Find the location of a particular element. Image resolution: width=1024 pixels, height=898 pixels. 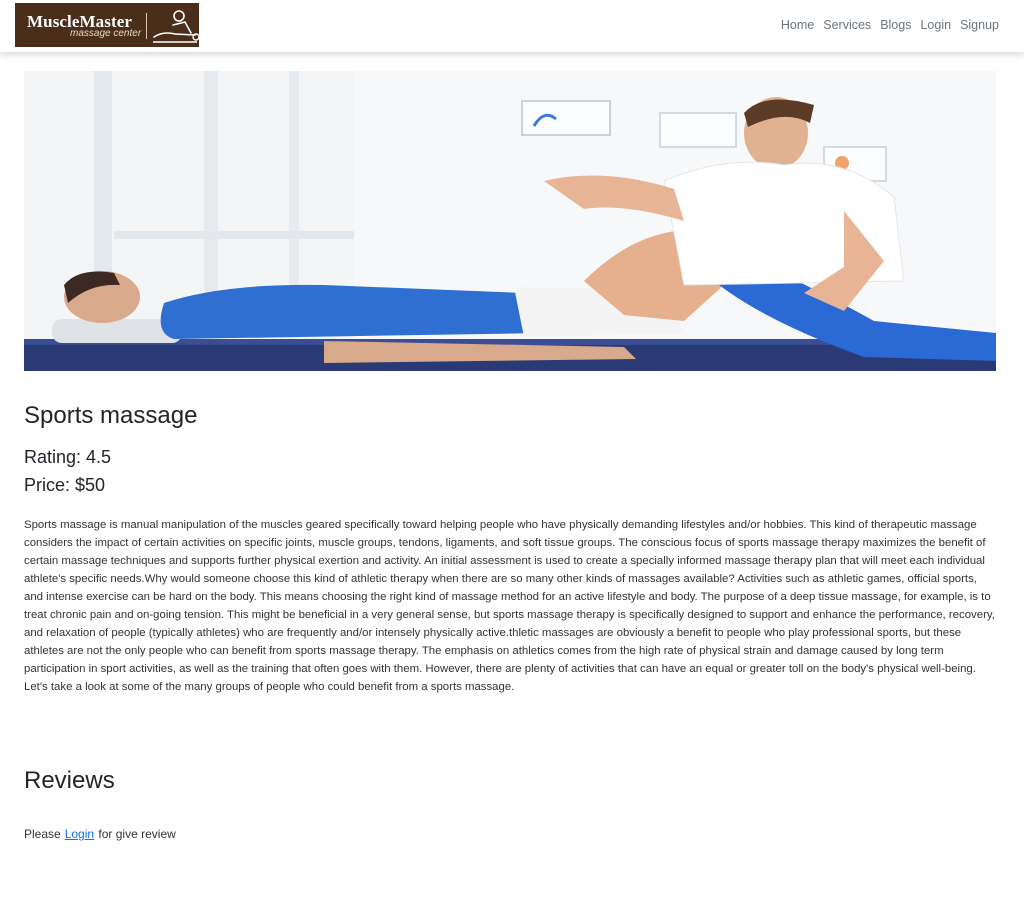

brand-tagline: massage center is located at coordinates (106, 33).